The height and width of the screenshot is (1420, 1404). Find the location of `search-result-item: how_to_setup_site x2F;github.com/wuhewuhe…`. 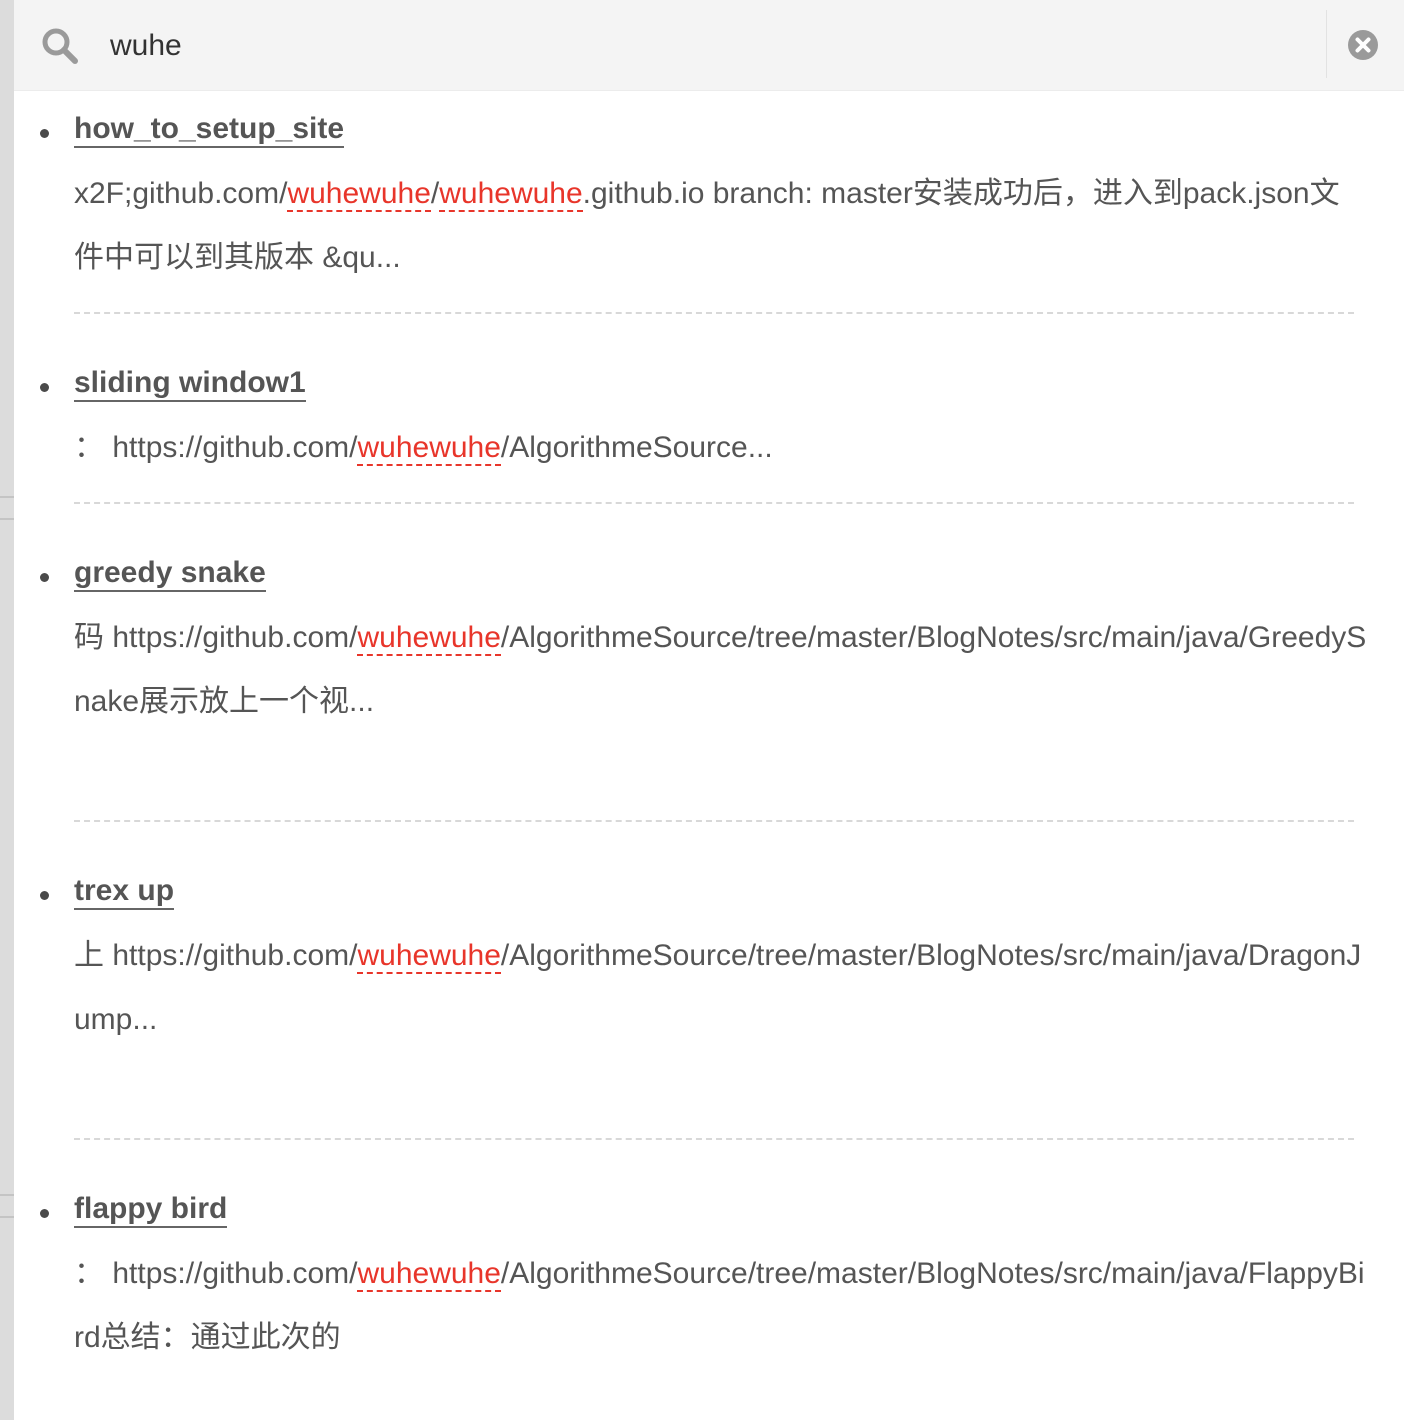

search-result-item: how_to_setup_site x2F;github.com/wuhewuhe… is located at coordinates (709, 193).